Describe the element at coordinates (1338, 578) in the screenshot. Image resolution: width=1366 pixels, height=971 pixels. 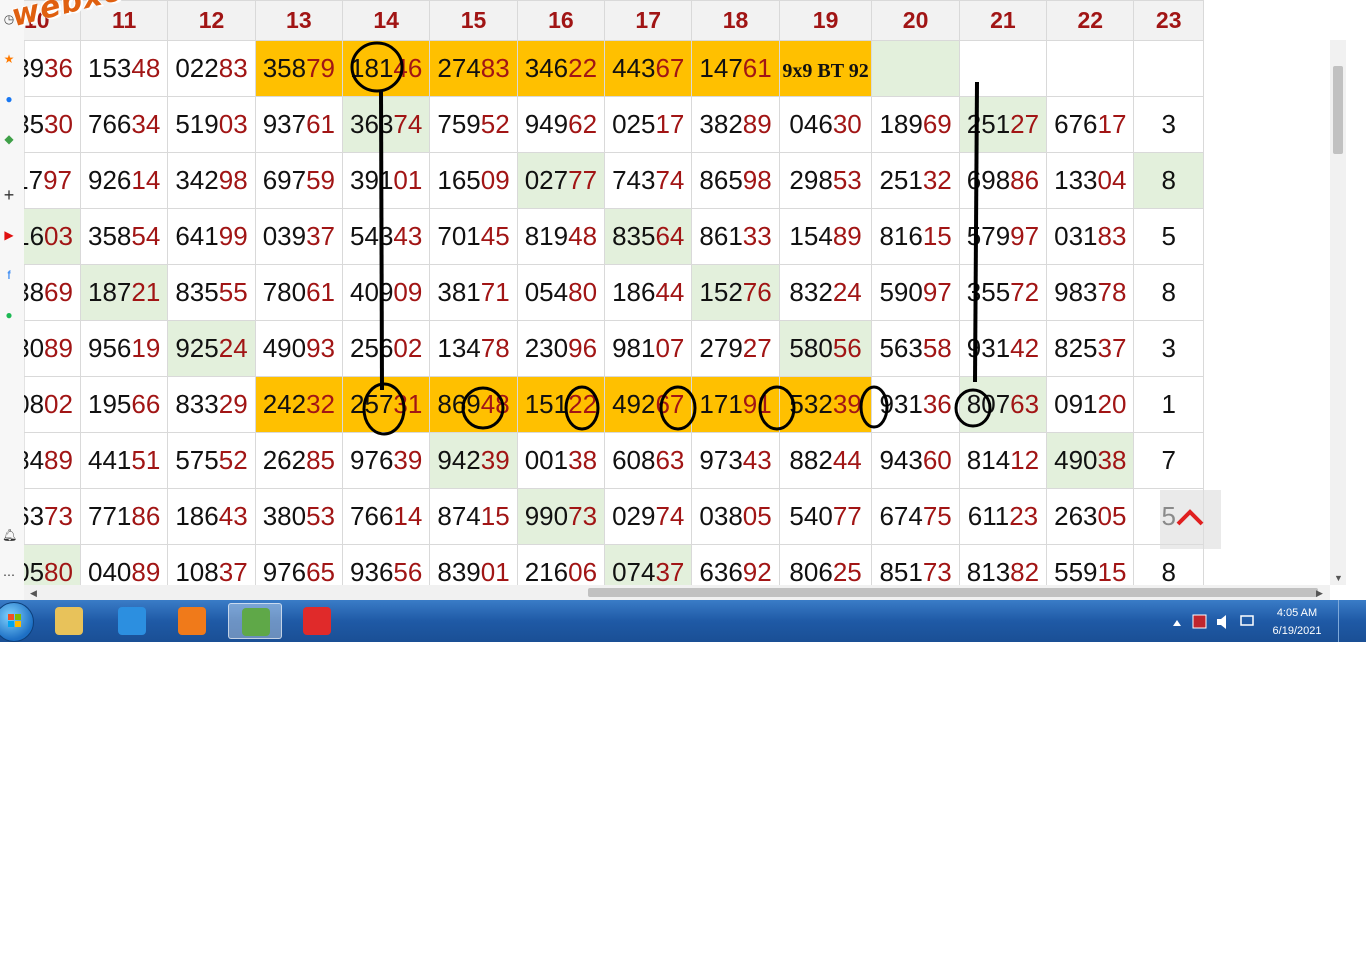
I see `scroll-down-arrow-icon: ▼` at that location.